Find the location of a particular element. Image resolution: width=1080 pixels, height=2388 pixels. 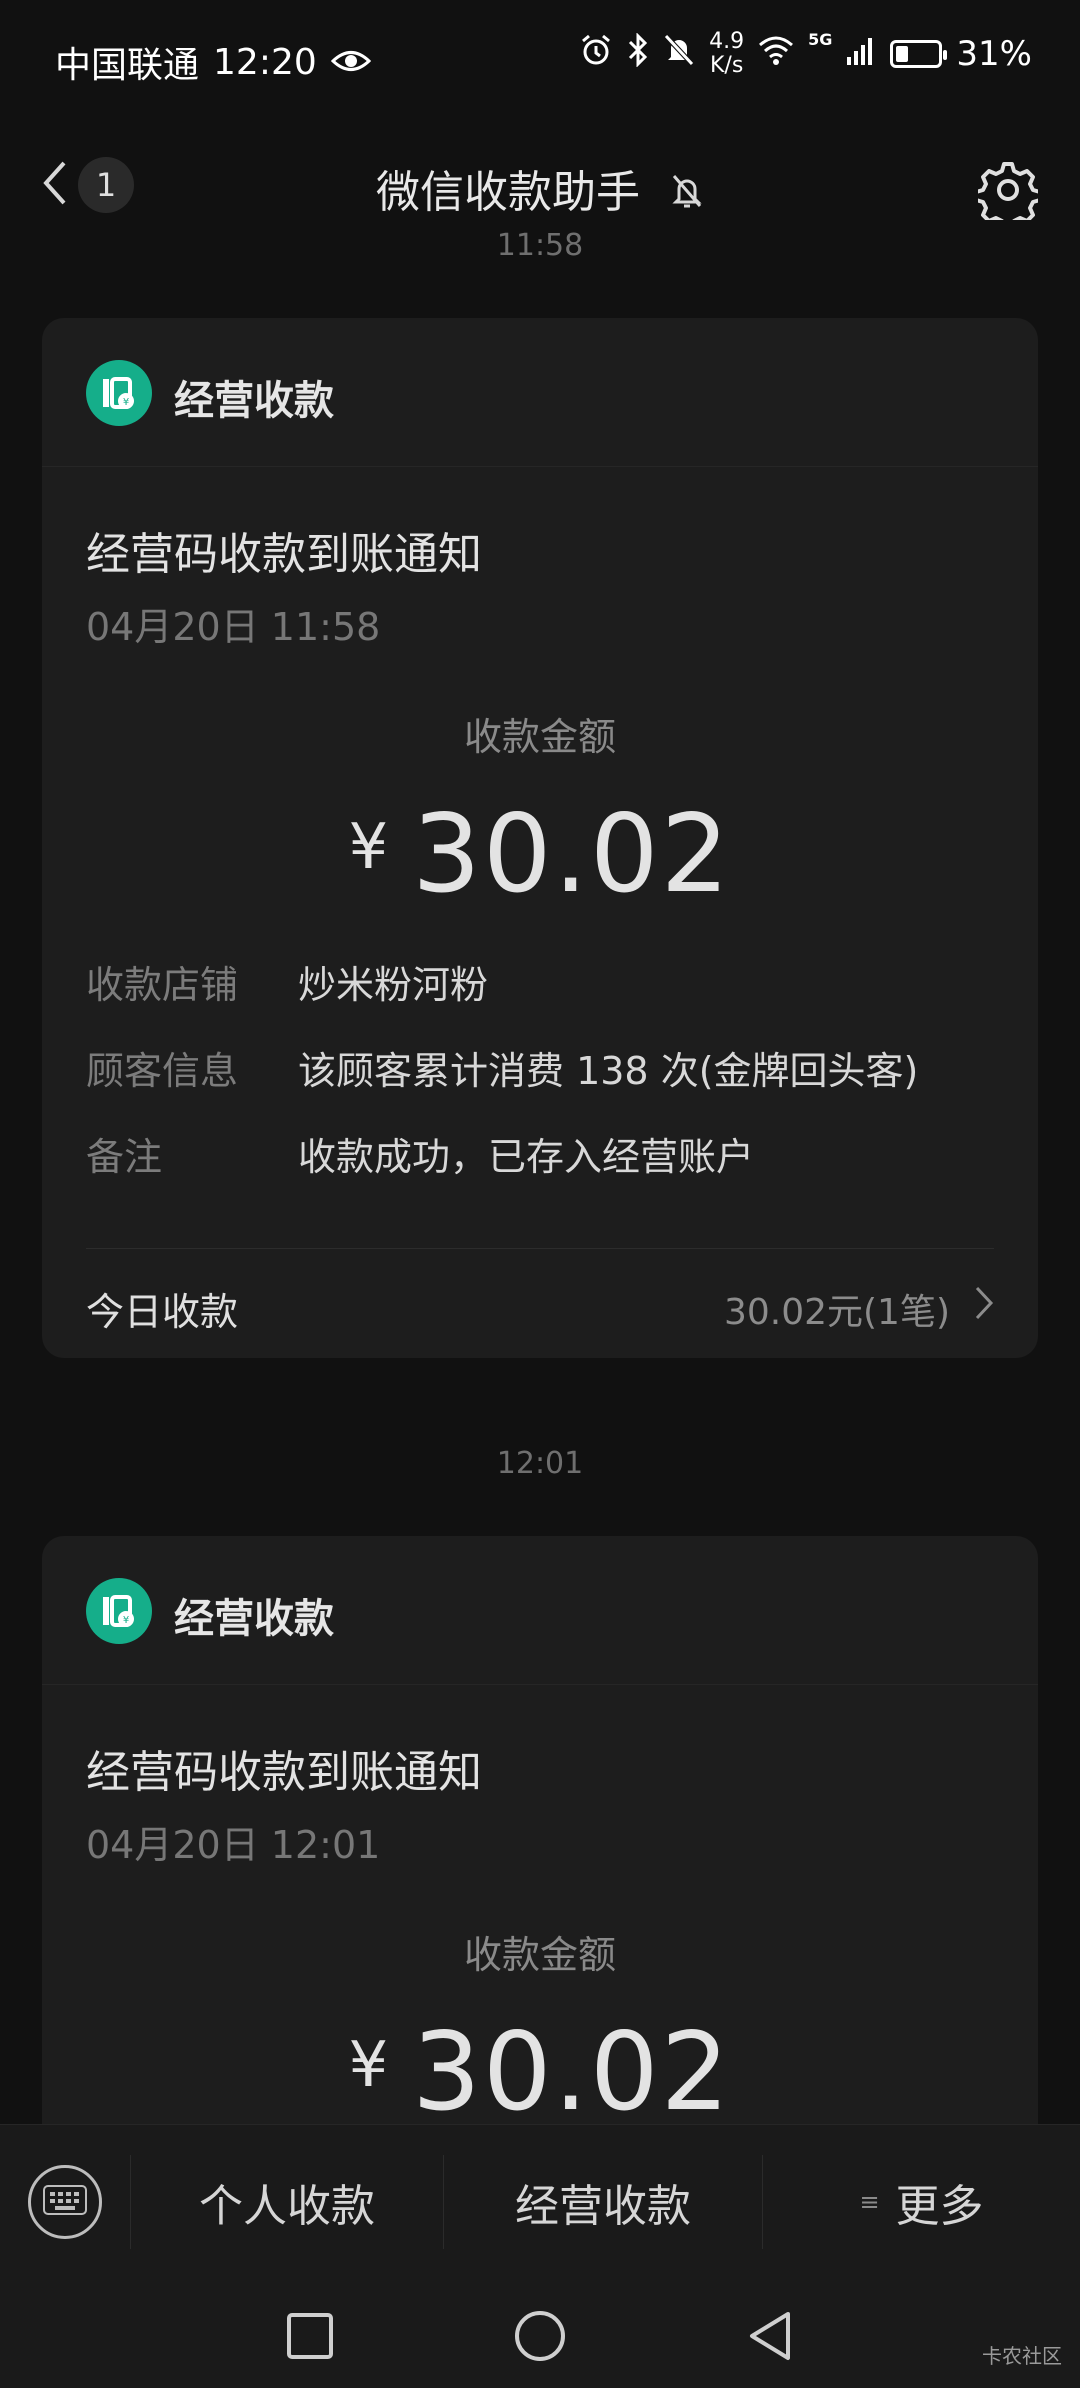

today-total-label: 今日收款 is located at coordinates (162, 1312).